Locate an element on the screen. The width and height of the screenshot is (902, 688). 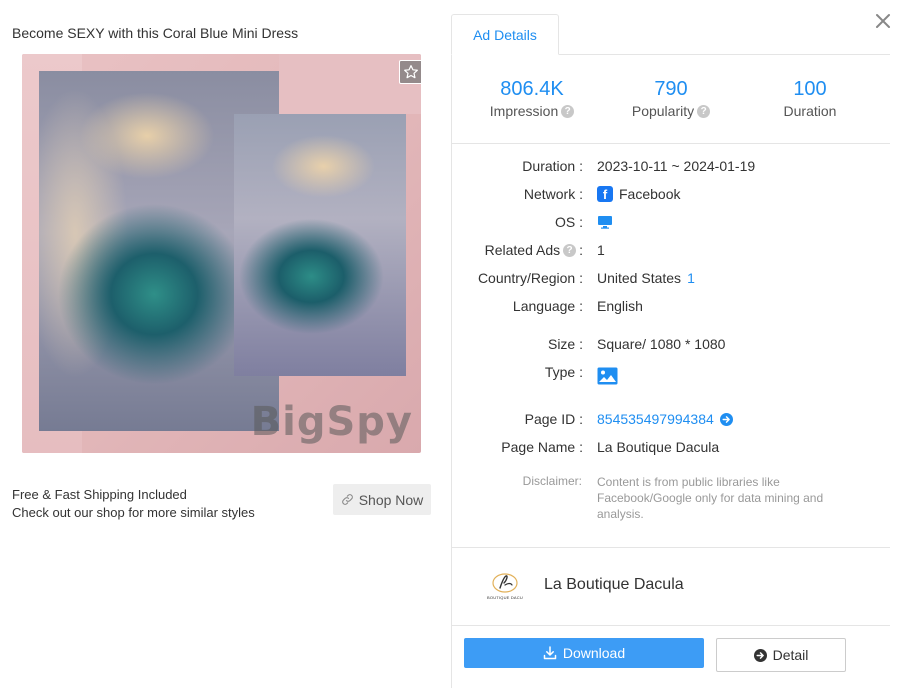
detail-row-network: Network : f Facebook is located at coordinates (671, 196).